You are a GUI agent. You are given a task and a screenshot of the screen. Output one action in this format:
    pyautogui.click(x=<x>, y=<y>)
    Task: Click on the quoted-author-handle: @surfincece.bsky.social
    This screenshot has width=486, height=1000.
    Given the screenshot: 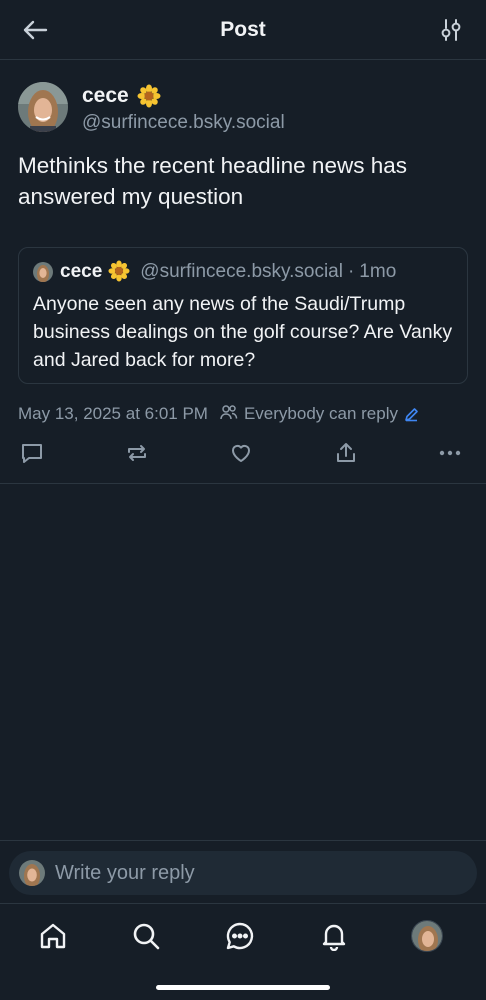 What is the action you would take?
    pyautogui.click(x=241, y=271)
    